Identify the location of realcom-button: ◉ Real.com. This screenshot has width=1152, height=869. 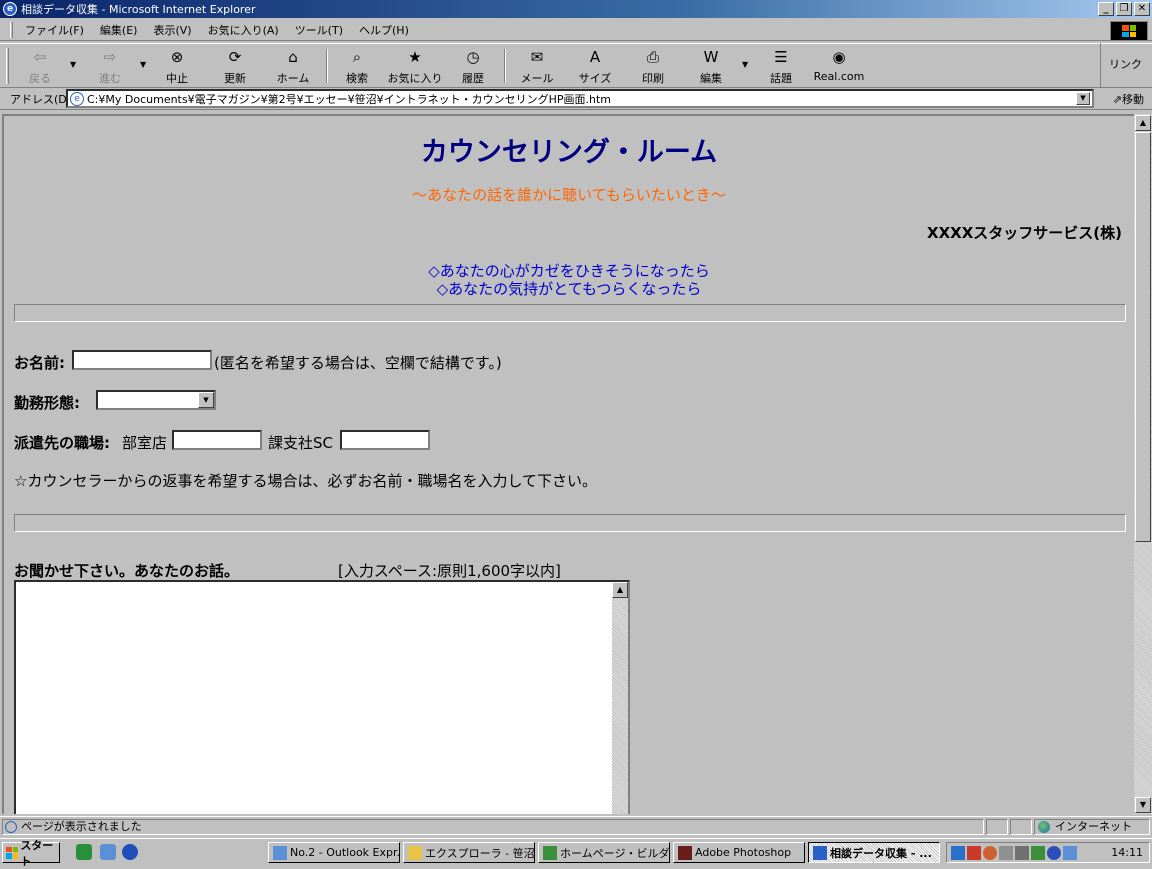
(839, 67).